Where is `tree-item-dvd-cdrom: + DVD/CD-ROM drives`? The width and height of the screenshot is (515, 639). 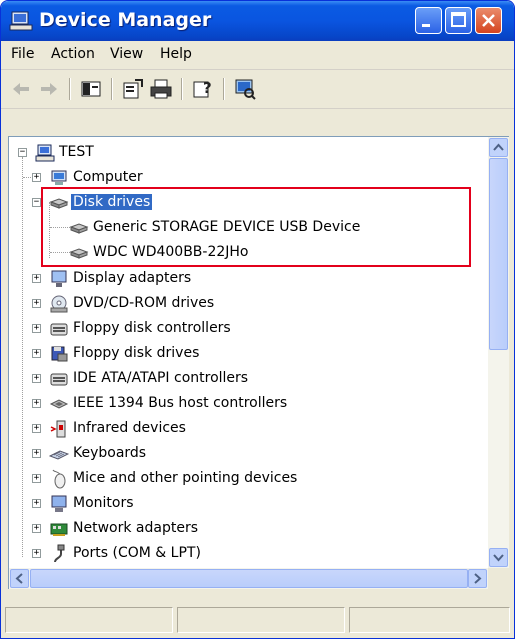 tree-item-dvd-cdrom: + DVD/CD-ROM drives is located at coordinates (163, 304).